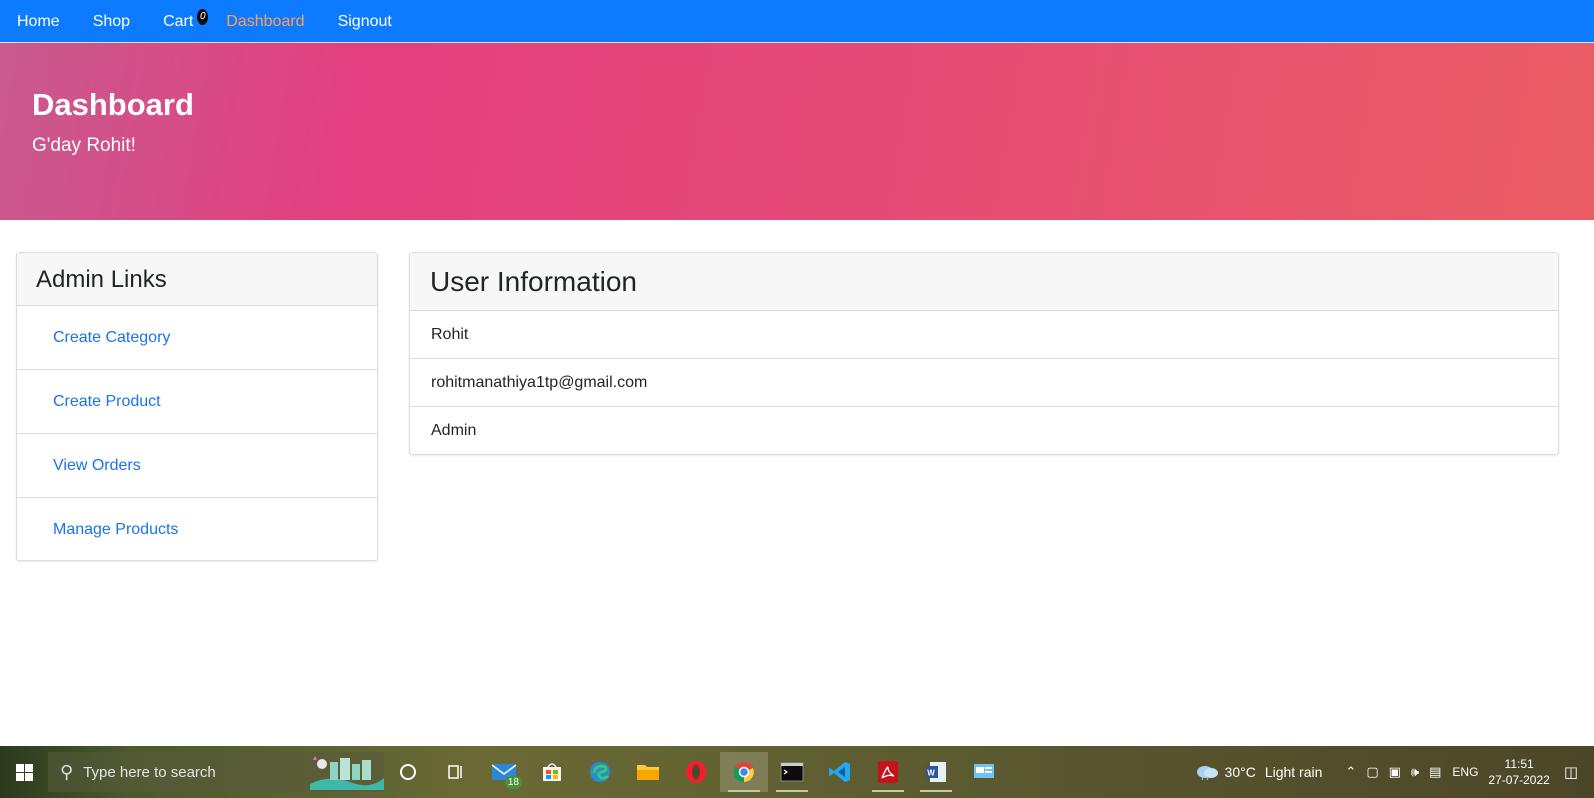 This screenshot has height=798, width=1594. I want to click on cloud-rain-icon, so click(1207, 773).